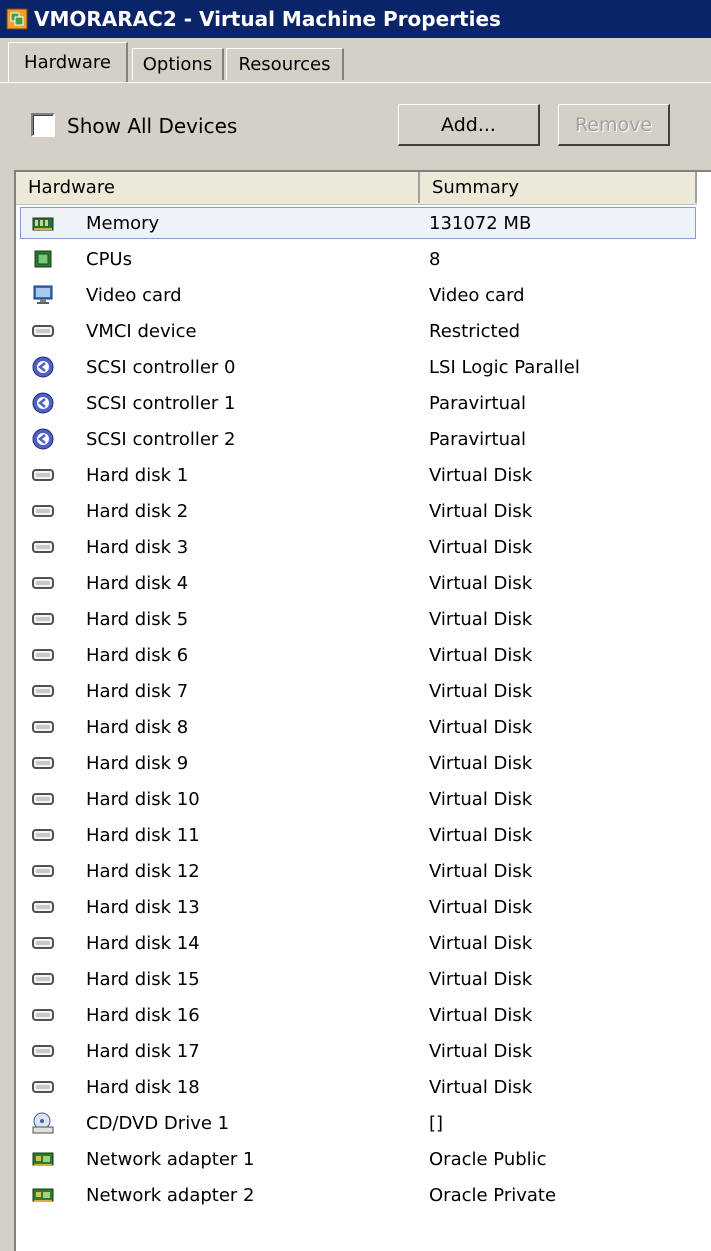 This screenshot has height=1251, width=711. I want to click on tab-options: Options, so click(178, 64).